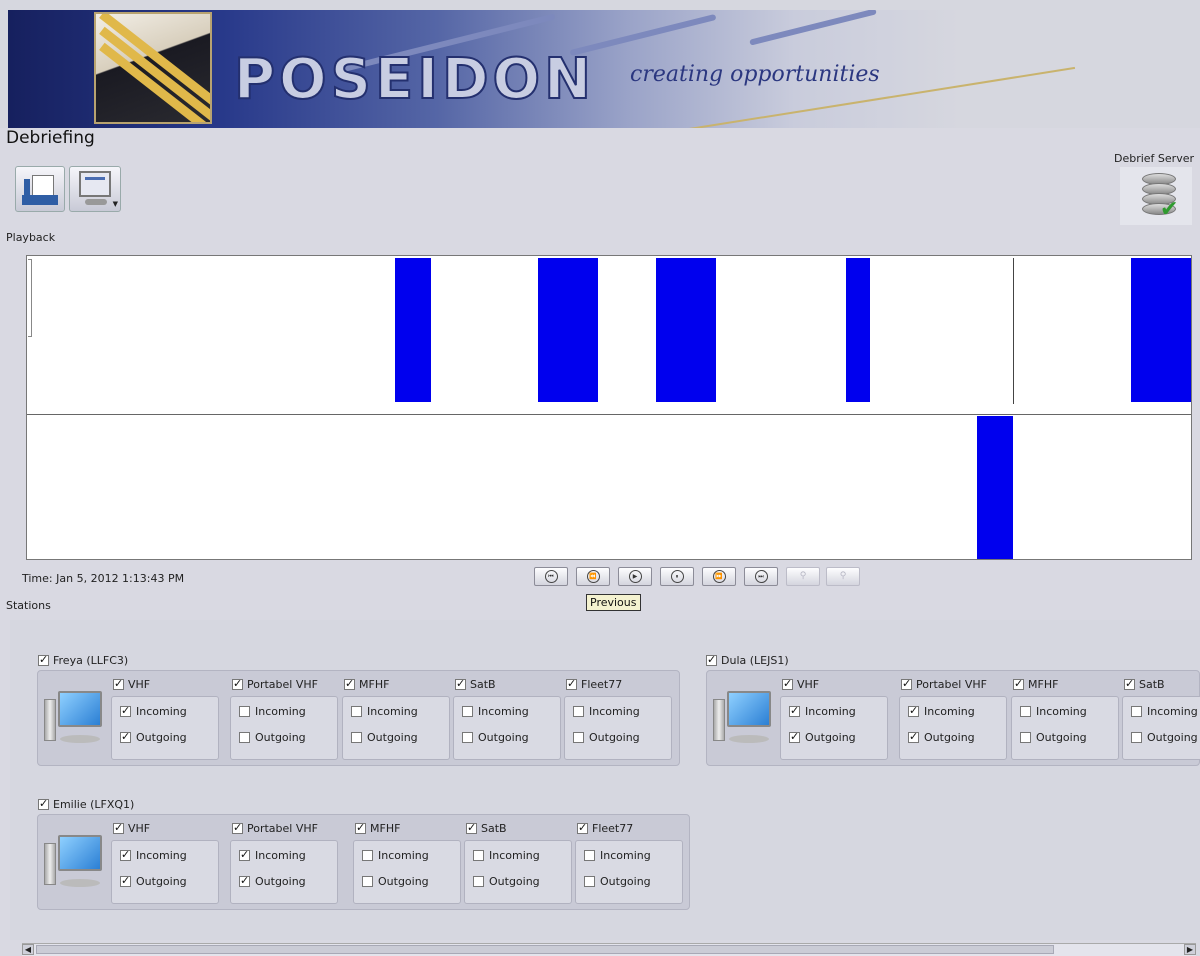 The width and height of the screenshot is (1200, 956). Describe the element at coordinates (635, 576) in the screenshot. I see `play-button: ▶` at that location.